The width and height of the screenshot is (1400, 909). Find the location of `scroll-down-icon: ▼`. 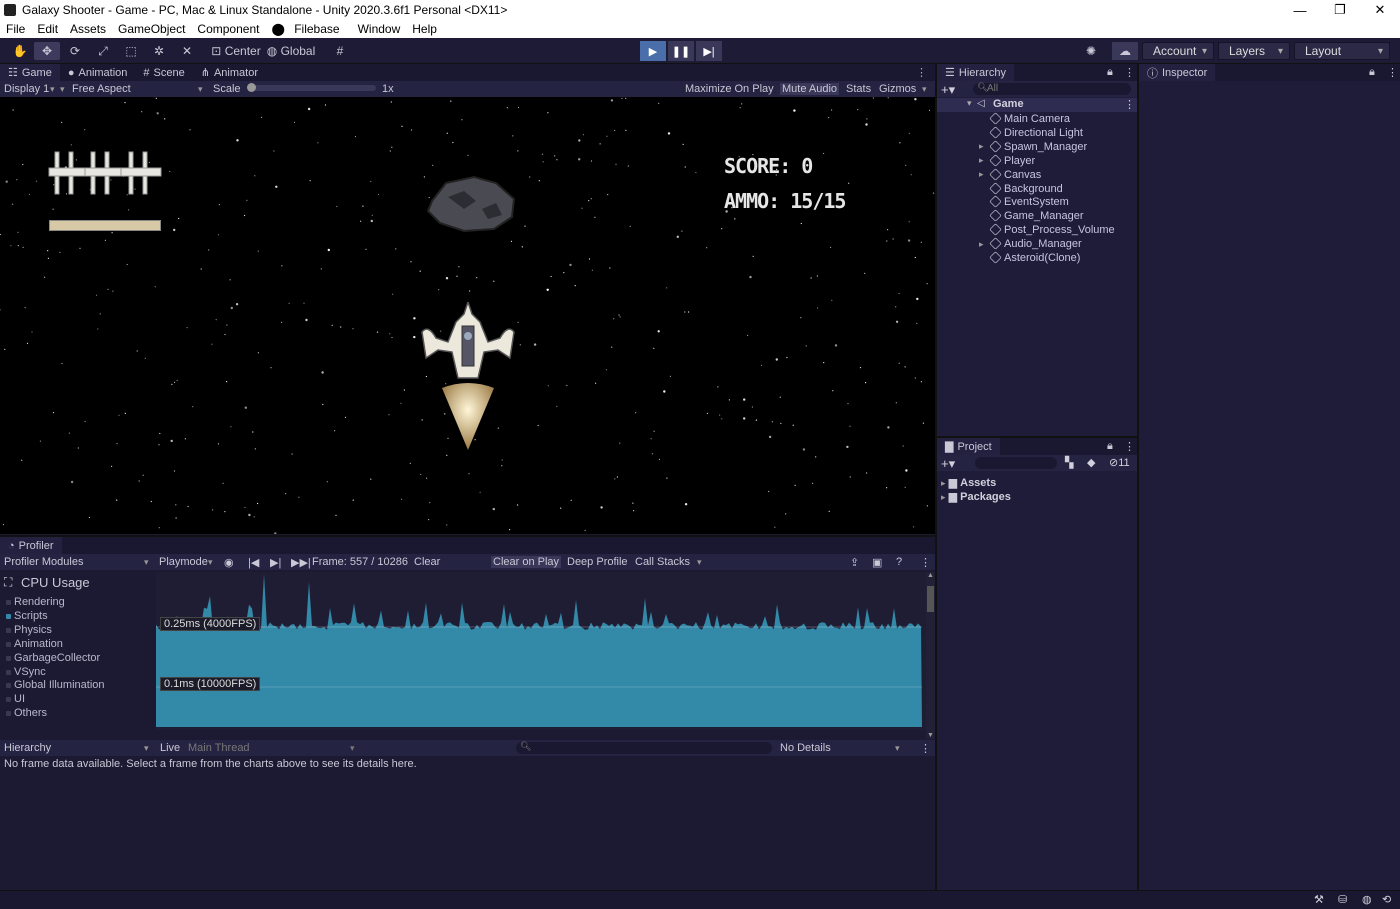

scroll-down-icon: ▼ is located at coordinates (930, 735).